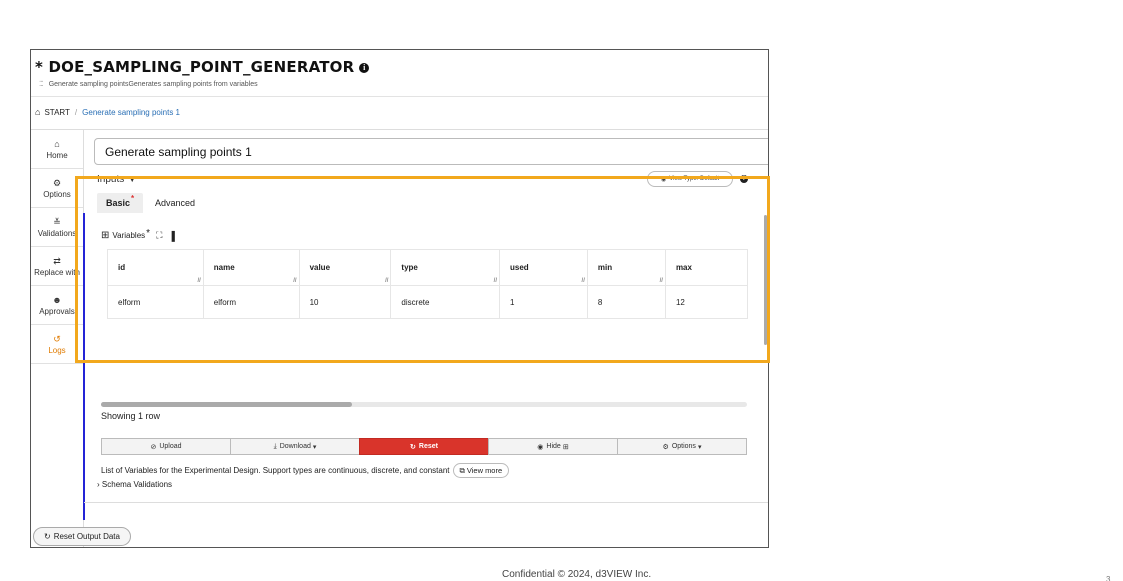  I want to click on reset-output-label: Reset Output Data, so click(86, 536).